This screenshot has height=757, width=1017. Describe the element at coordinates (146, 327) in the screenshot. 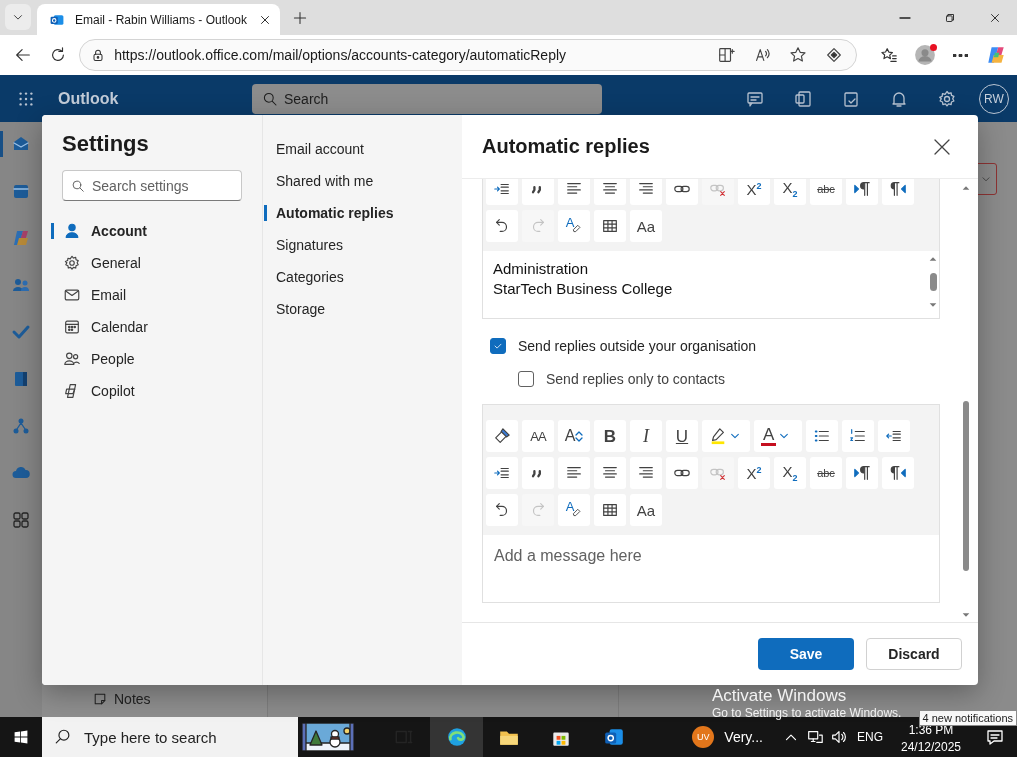

I see `settings-category: Calendar` at that location.